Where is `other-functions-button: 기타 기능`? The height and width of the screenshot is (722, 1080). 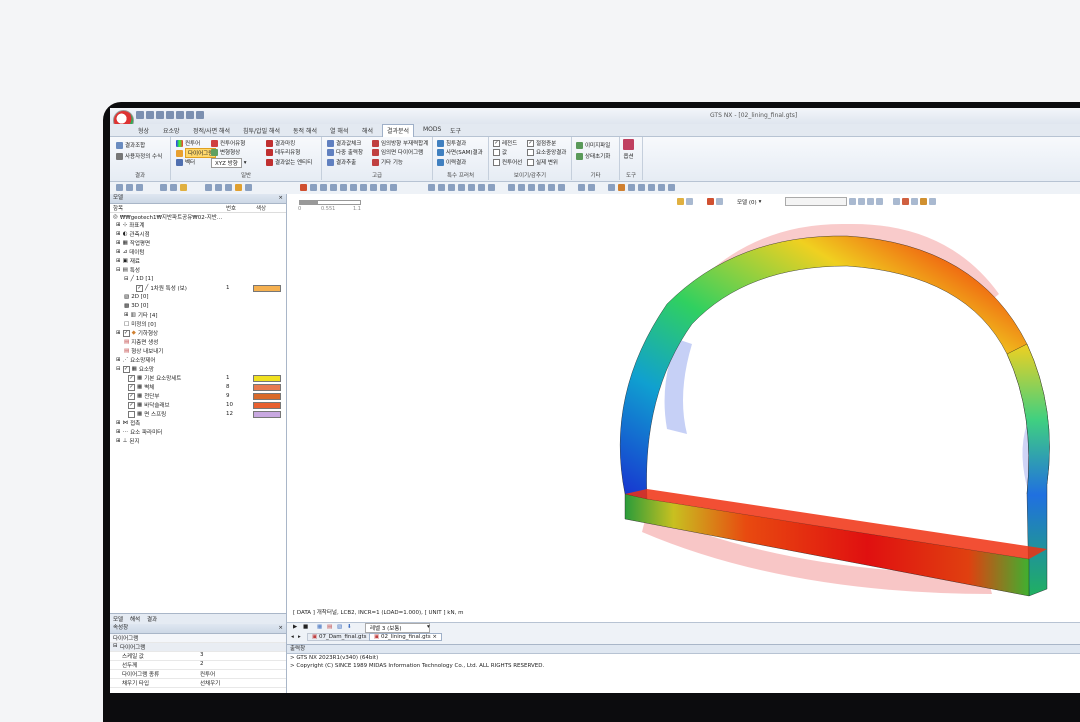
other-functions-button: 기타 기능 is located at coordinates (387, 162).